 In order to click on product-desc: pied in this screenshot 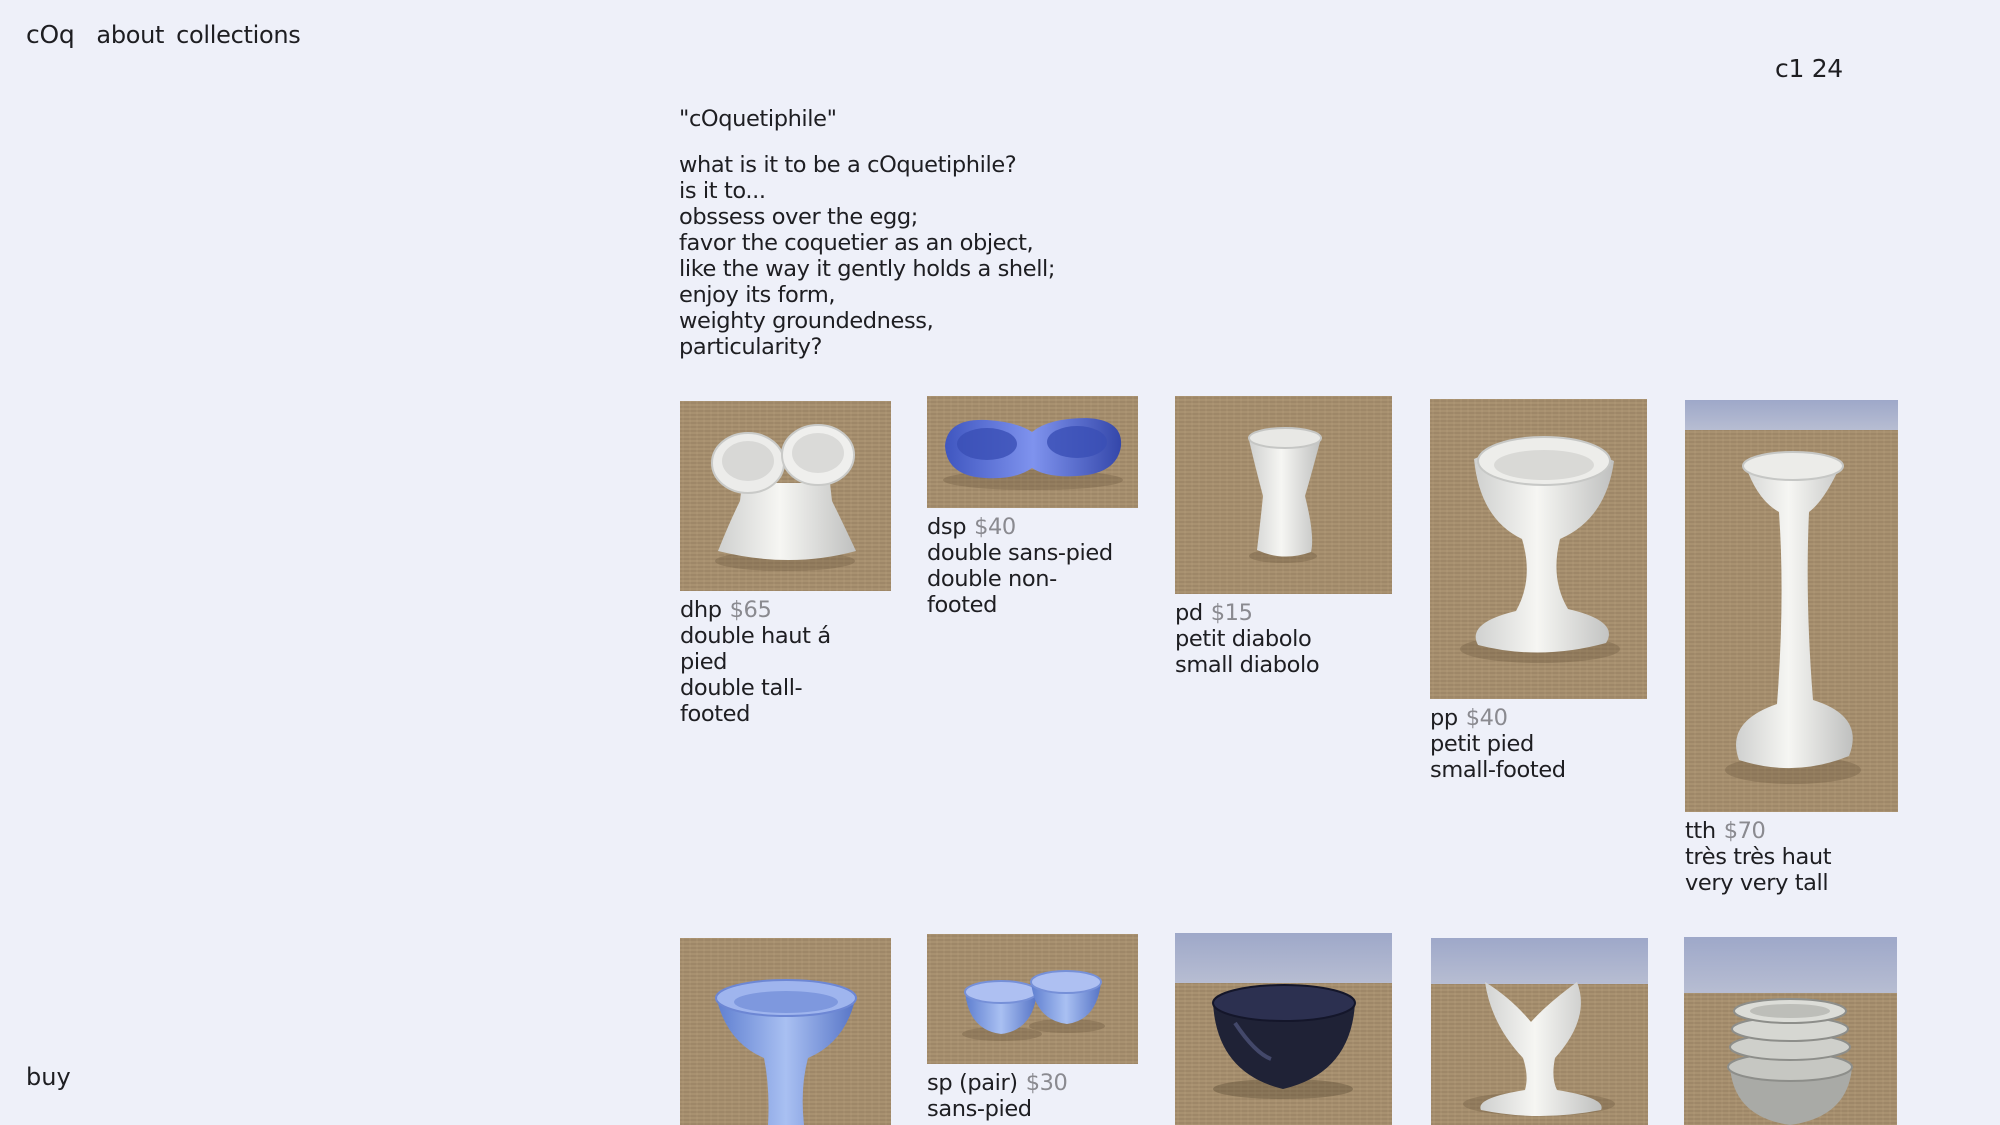, I will do `click(704, 662)`.